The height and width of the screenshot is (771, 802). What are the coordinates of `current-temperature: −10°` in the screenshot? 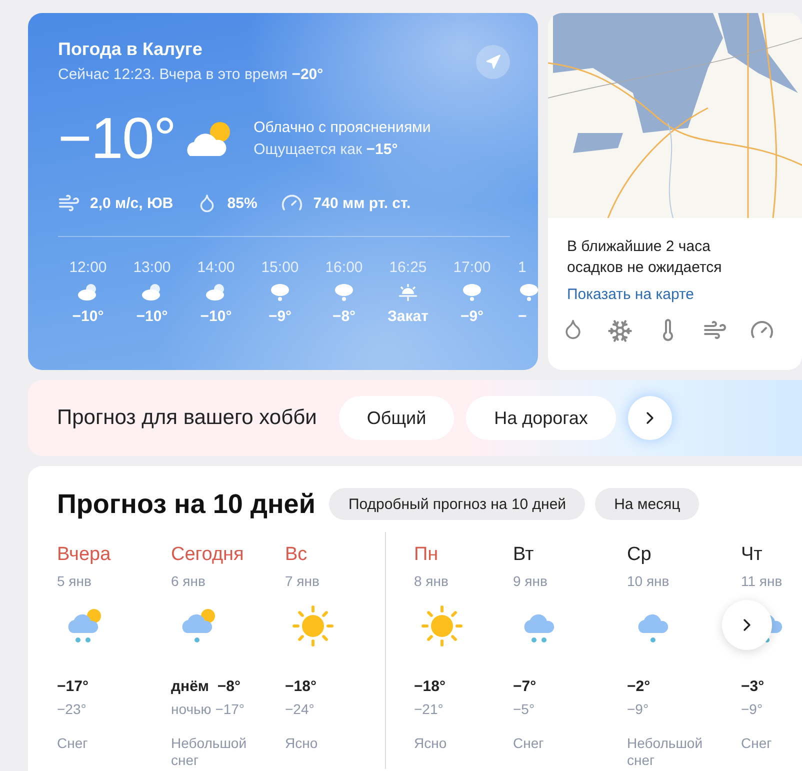 It's located at (117, 138).